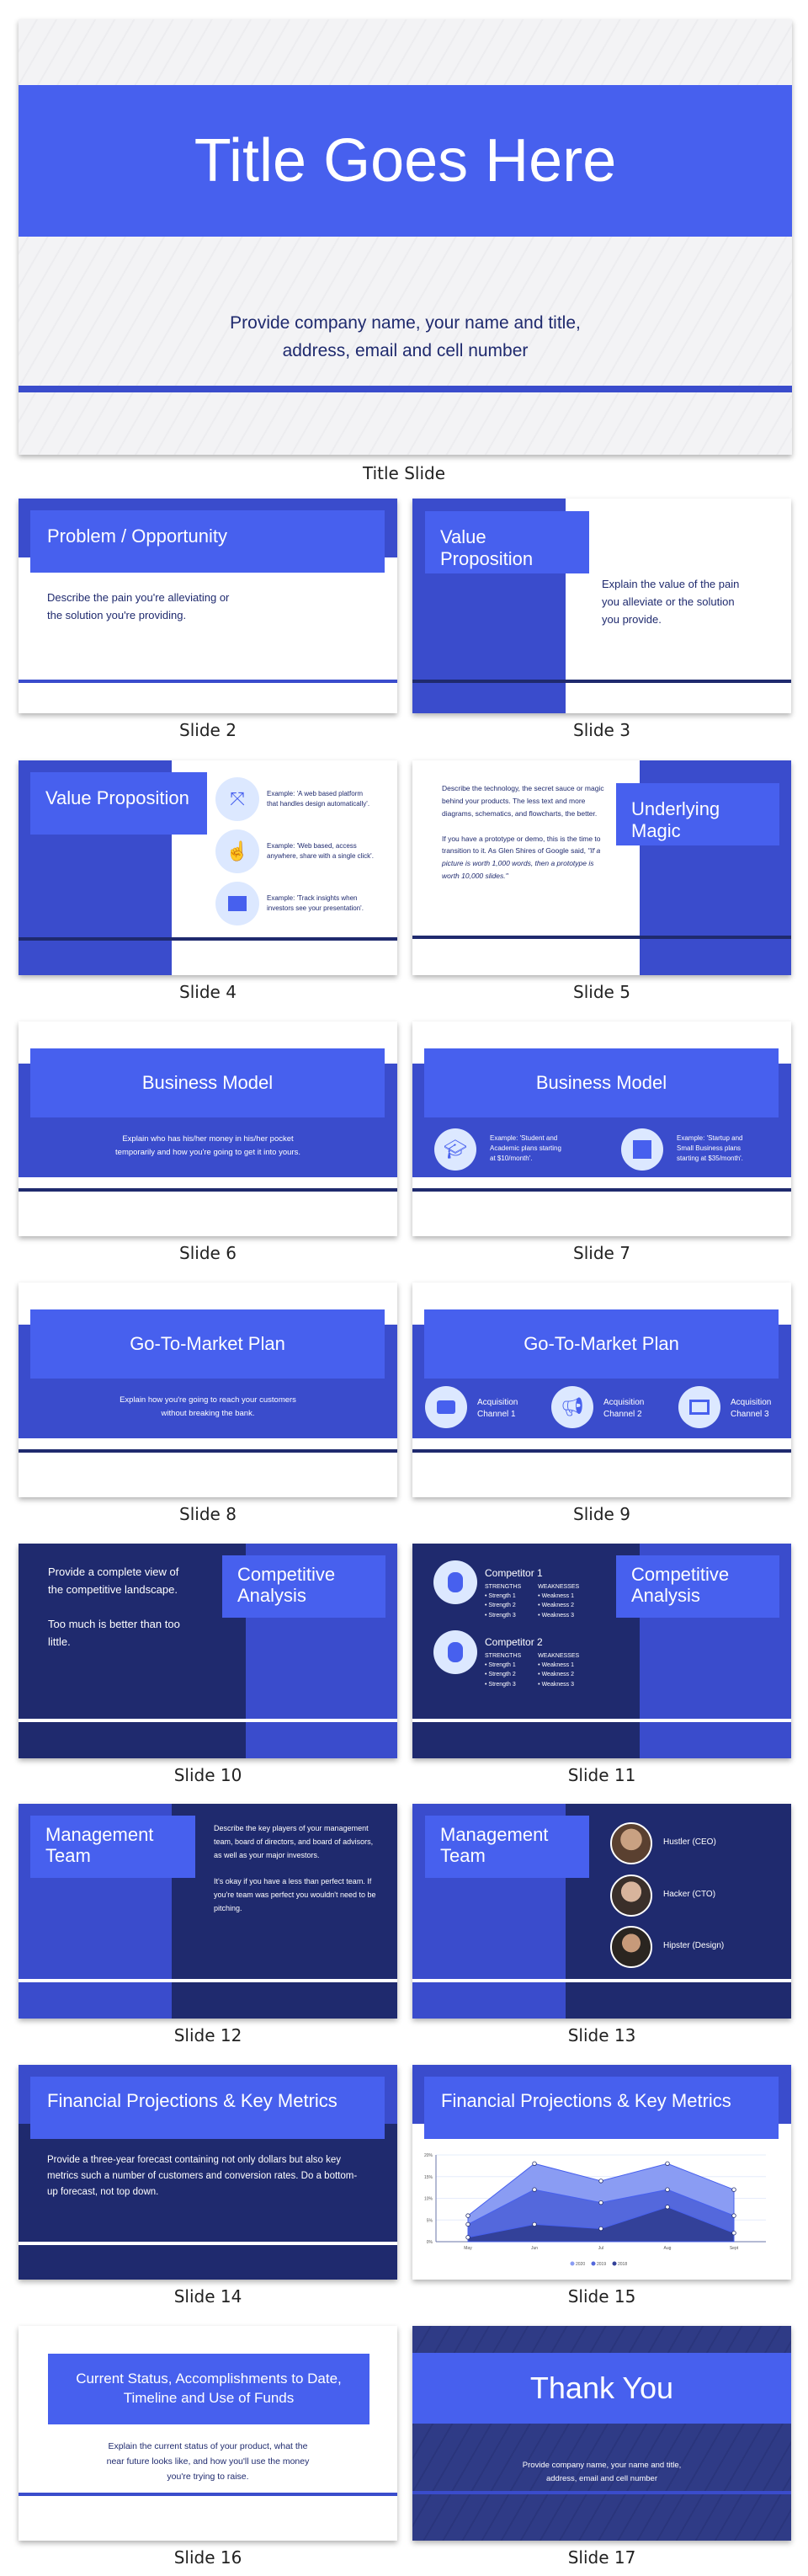  What do you see at coordinates (601, 2557) in the screenshot?
I see `slide-label: Slide 17` at bounding box center [601, 2557].